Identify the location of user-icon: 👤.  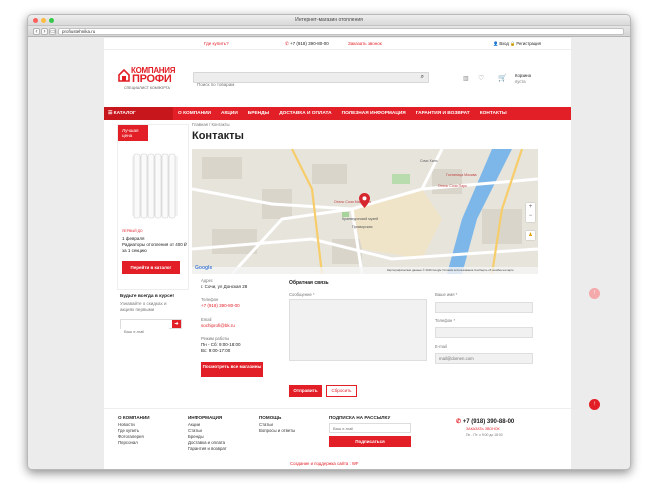
(496, 43).